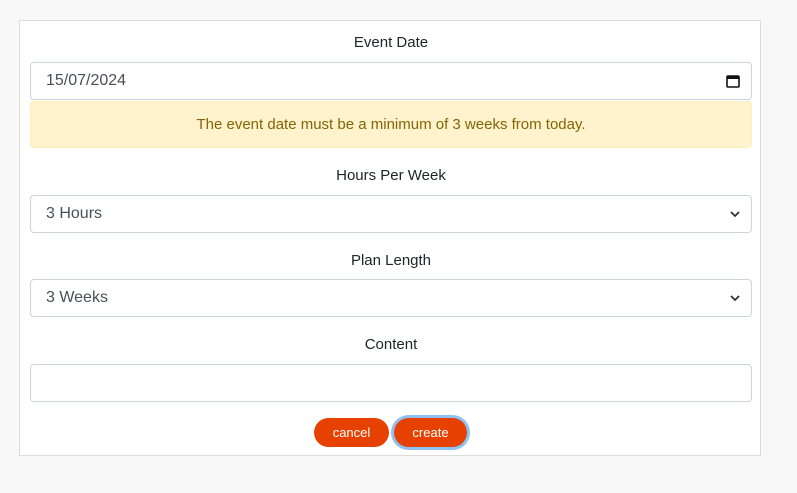 The image size is (797, 493). I want to click on content-input, so click(391, 383).